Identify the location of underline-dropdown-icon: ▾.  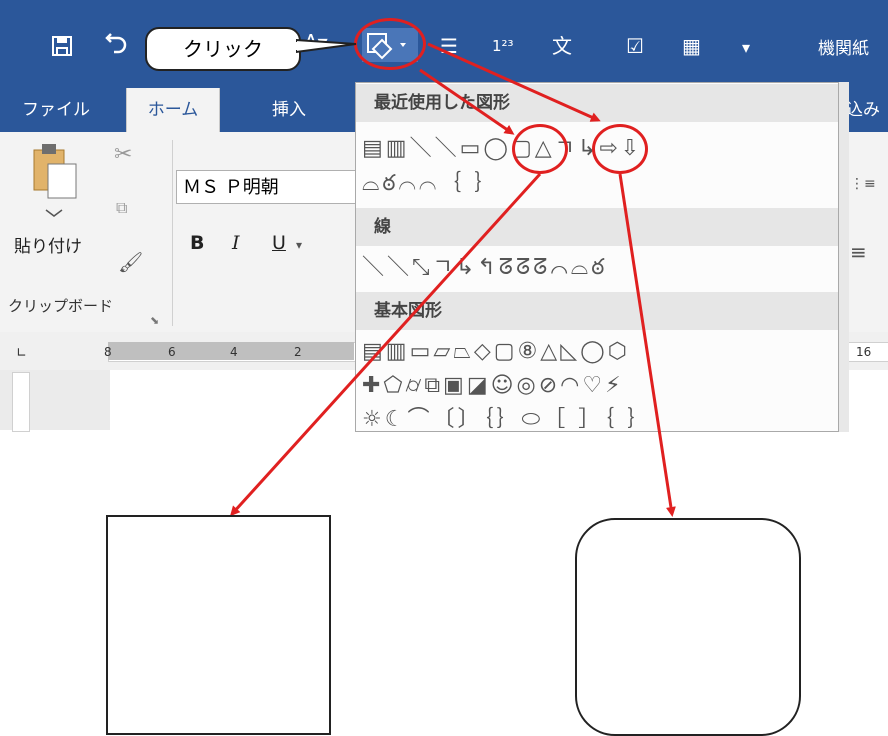
(299, 245).